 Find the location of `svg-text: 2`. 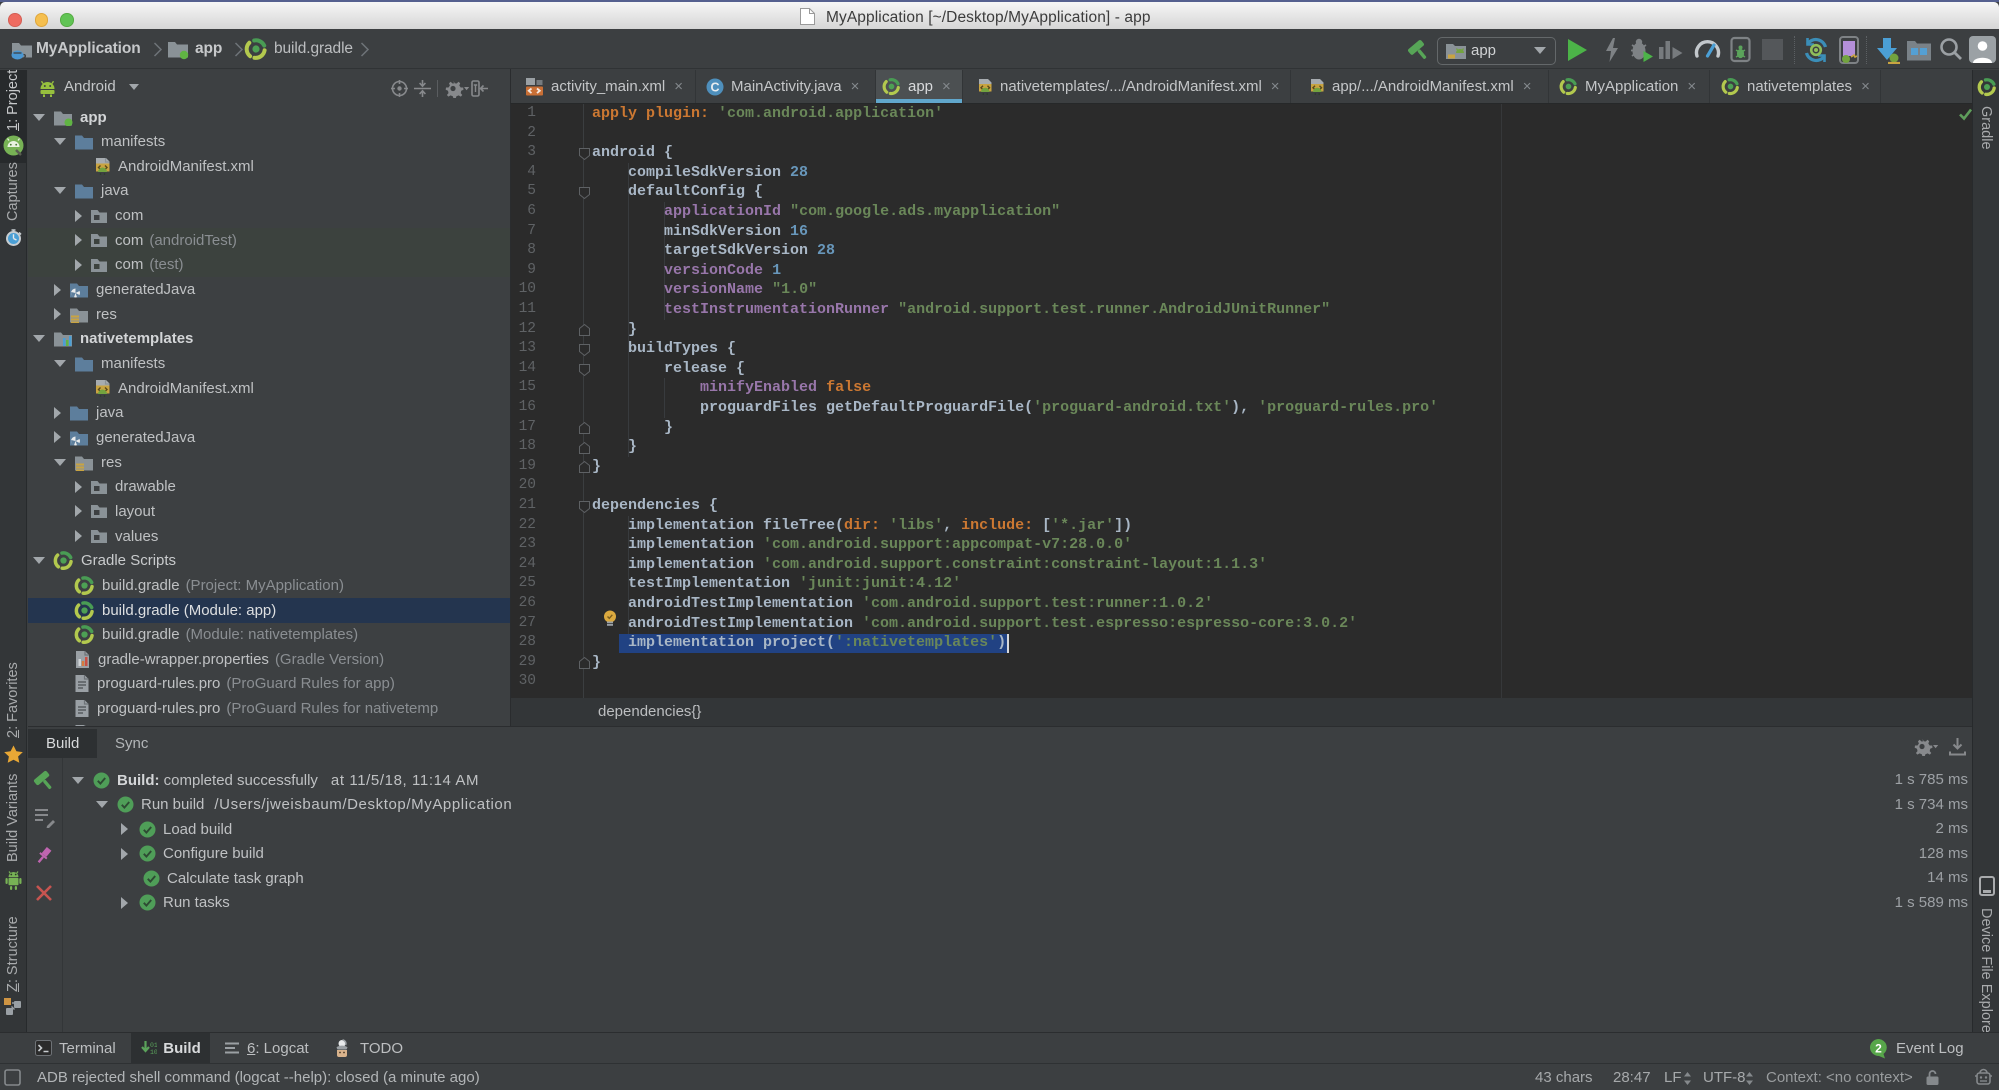

svg-text: 2 is located at coordinates (1878, 1048).